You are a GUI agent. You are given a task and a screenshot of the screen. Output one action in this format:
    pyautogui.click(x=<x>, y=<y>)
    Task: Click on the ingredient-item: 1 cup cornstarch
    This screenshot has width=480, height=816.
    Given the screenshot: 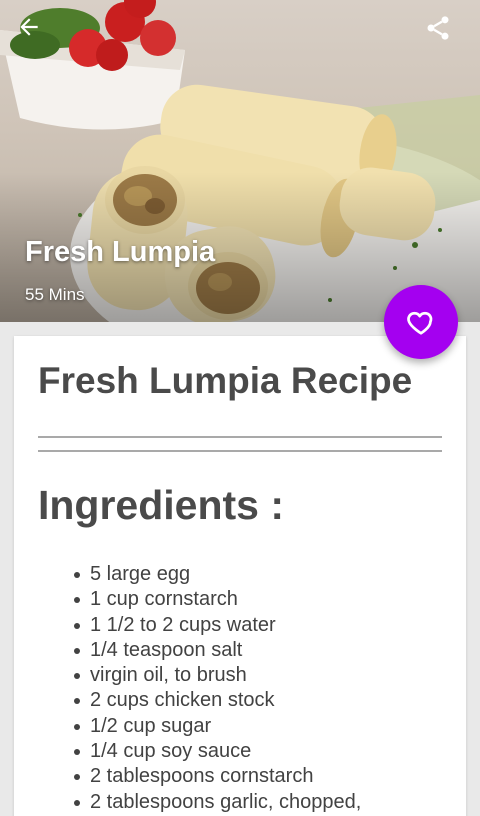 What is the action you would take?
    pyautogui.click(x=217, y=599)
    